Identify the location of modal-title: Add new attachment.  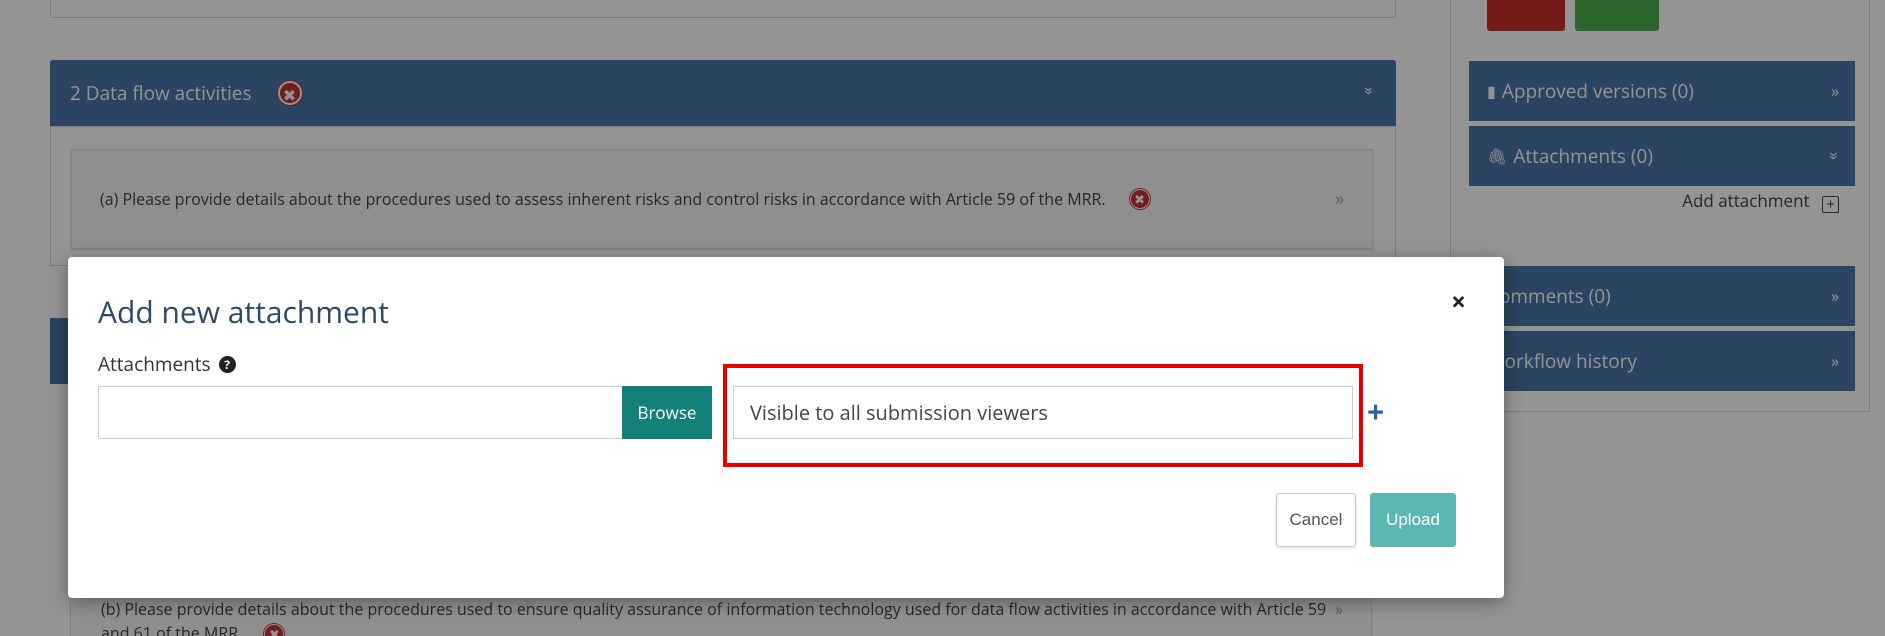
(243, 311).